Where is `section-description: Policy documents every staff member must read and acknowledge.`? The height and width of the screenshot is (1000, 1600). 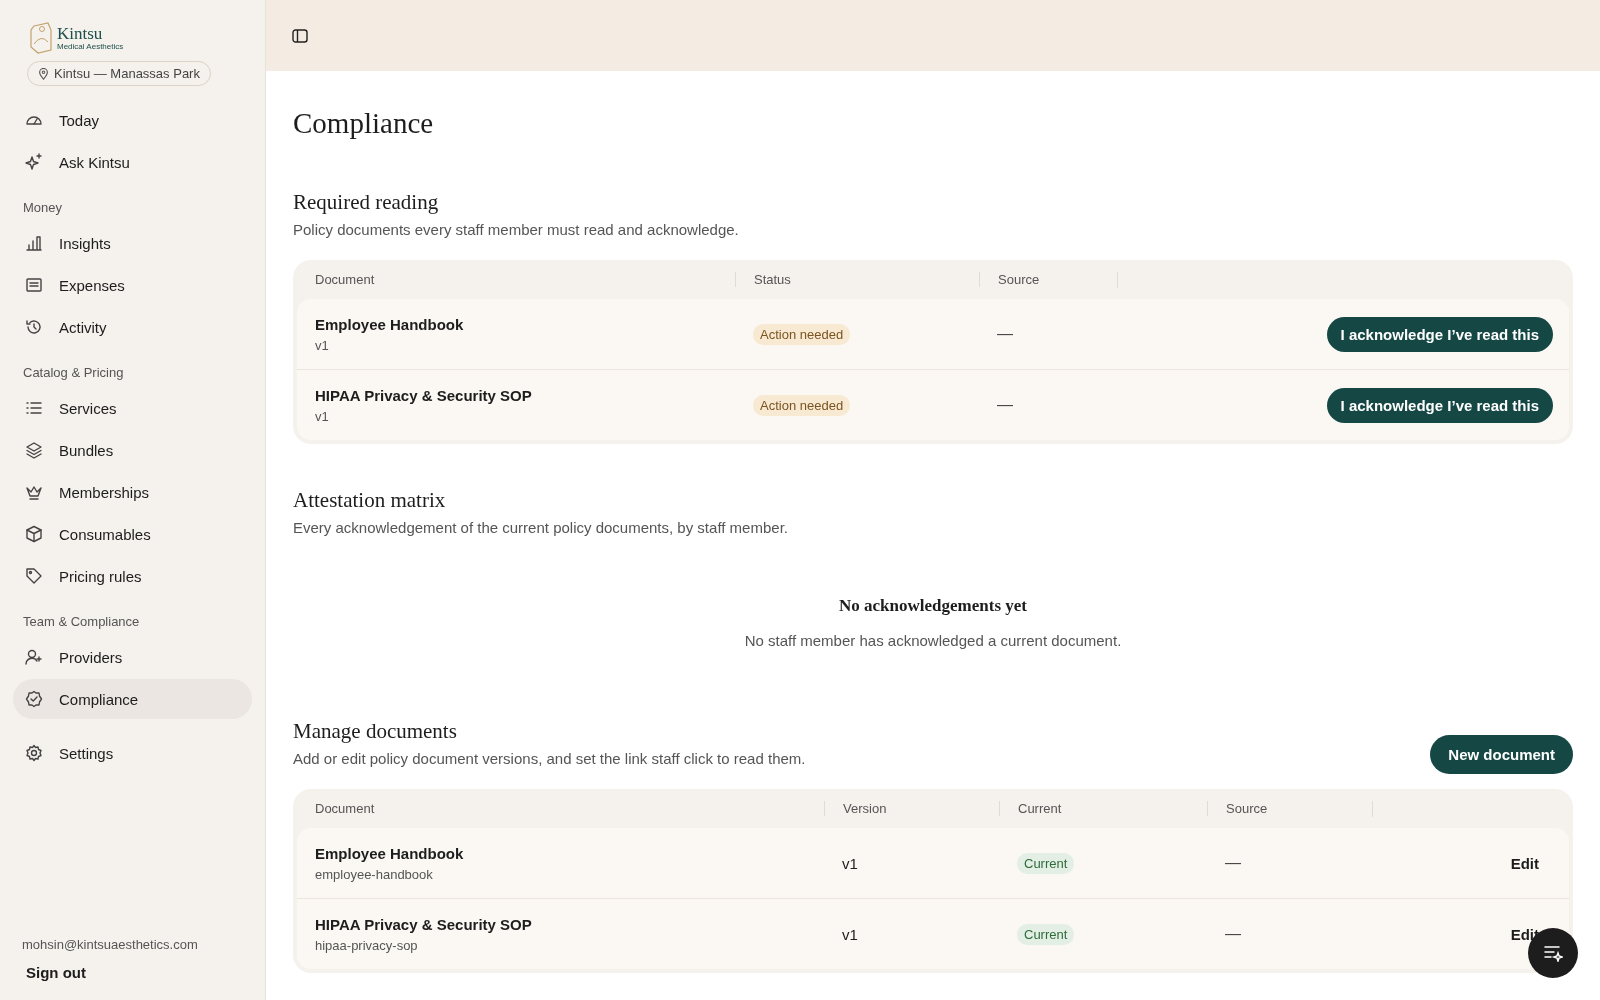 section-description: Policy documents every staff member must read and acknowledge. is located at coordinates (516, 229).